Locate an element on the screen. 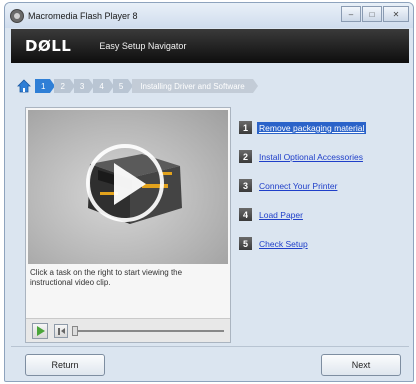 Image resolution: width=416 pixels, height=384 pixels. window-title: Macromedia Flash Player 8 is located at coordinates (83, 15).